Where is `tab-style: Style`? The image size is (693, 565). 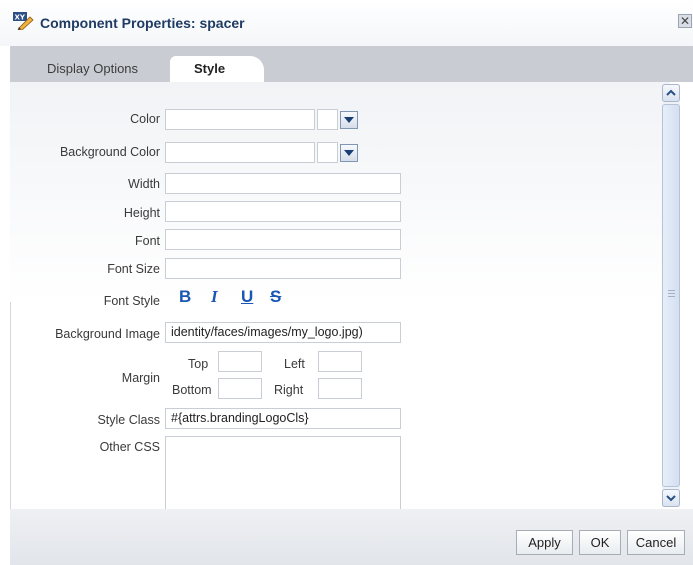 tab-style: Style is located at coordinates (217, 69).